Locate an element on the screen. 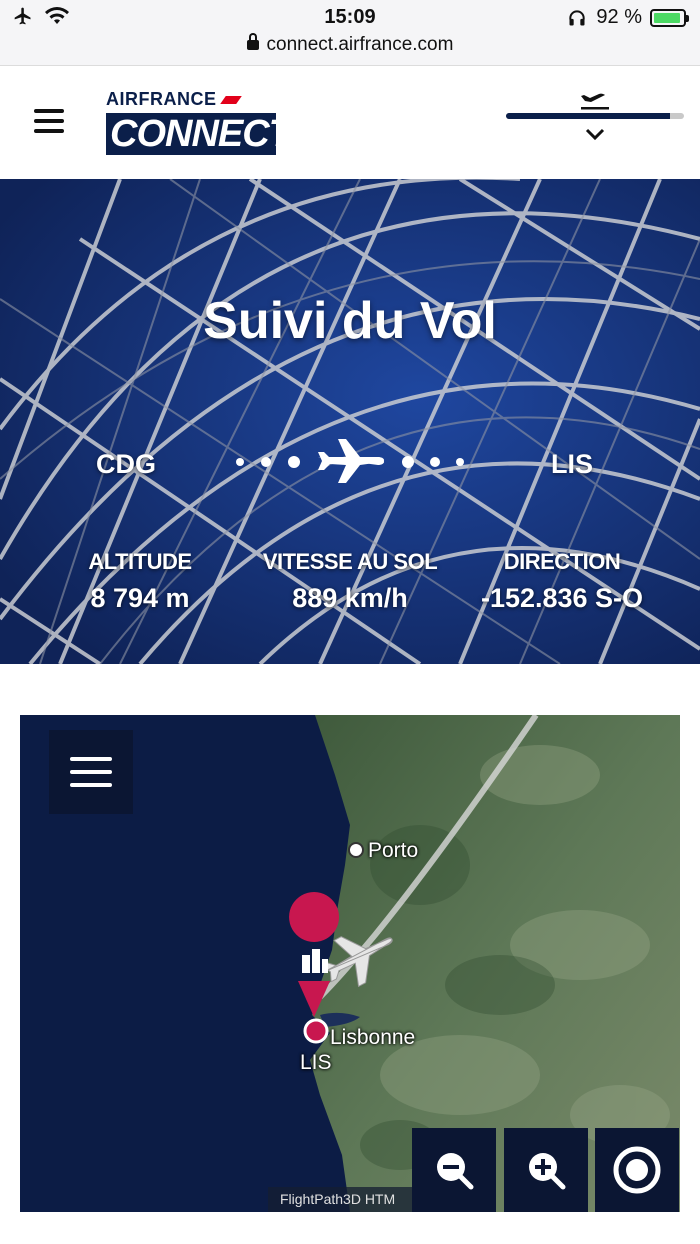  map-attribution: FlightPath3D HTM is located at coordinates (343, 1199).